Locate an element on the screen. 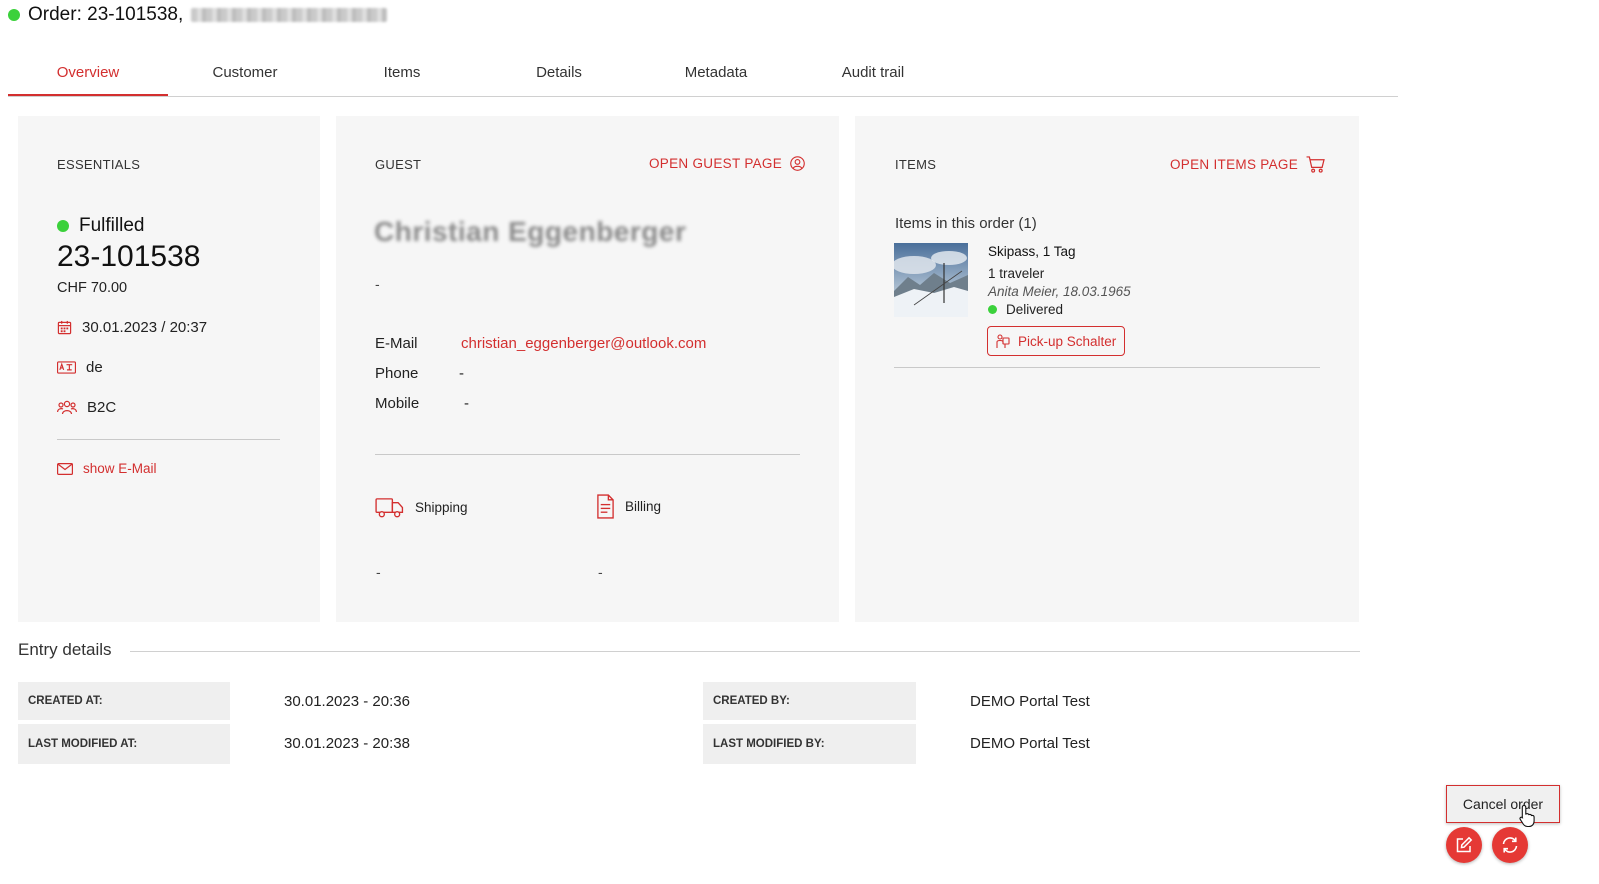 This screenshot has height=884, width=1599. email-row: E-Mail christian_eggenberger@outlook.com is located at coordinates (540, 343).